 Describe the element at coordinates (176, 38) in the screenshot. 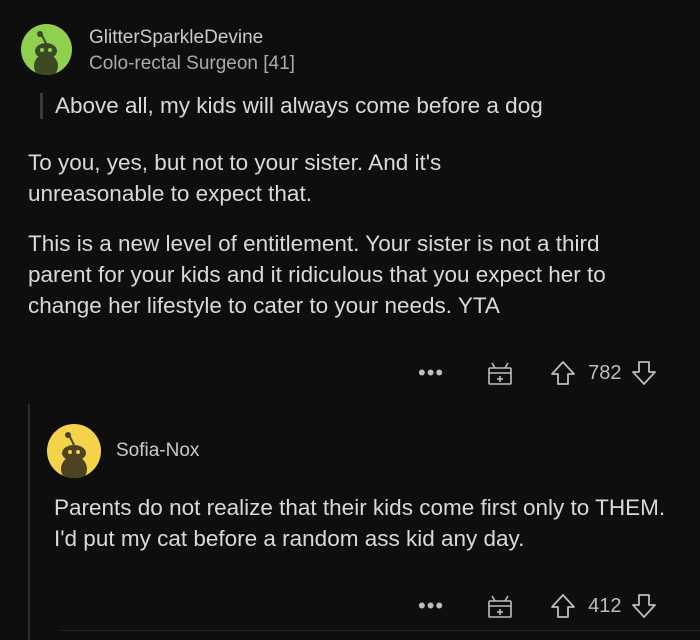

I see `username: GlitterSparkleDevine` at that location.